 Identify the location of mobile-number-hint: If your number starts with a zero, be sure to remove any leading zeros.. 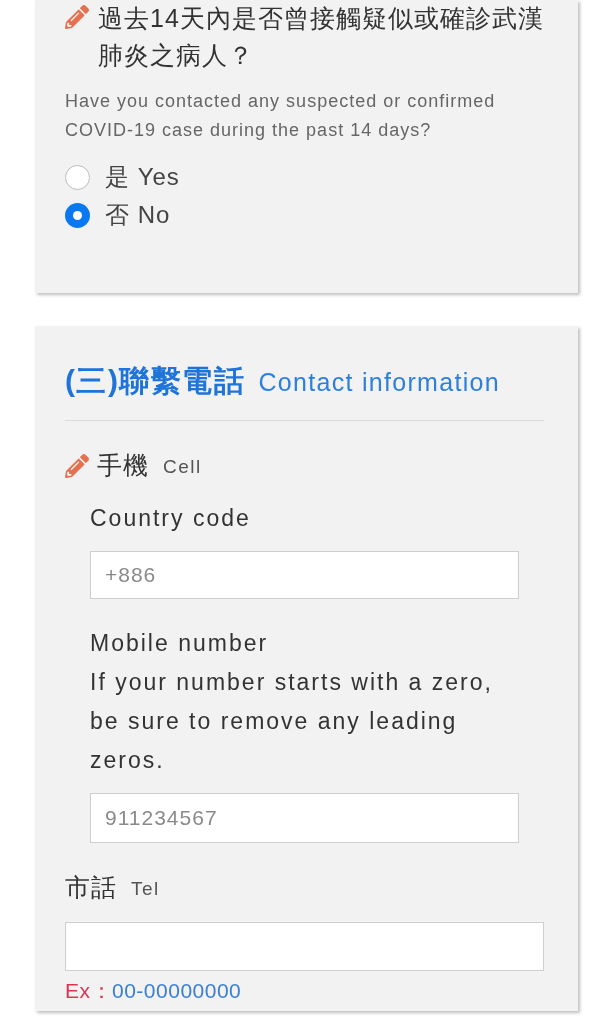
(292, 721).